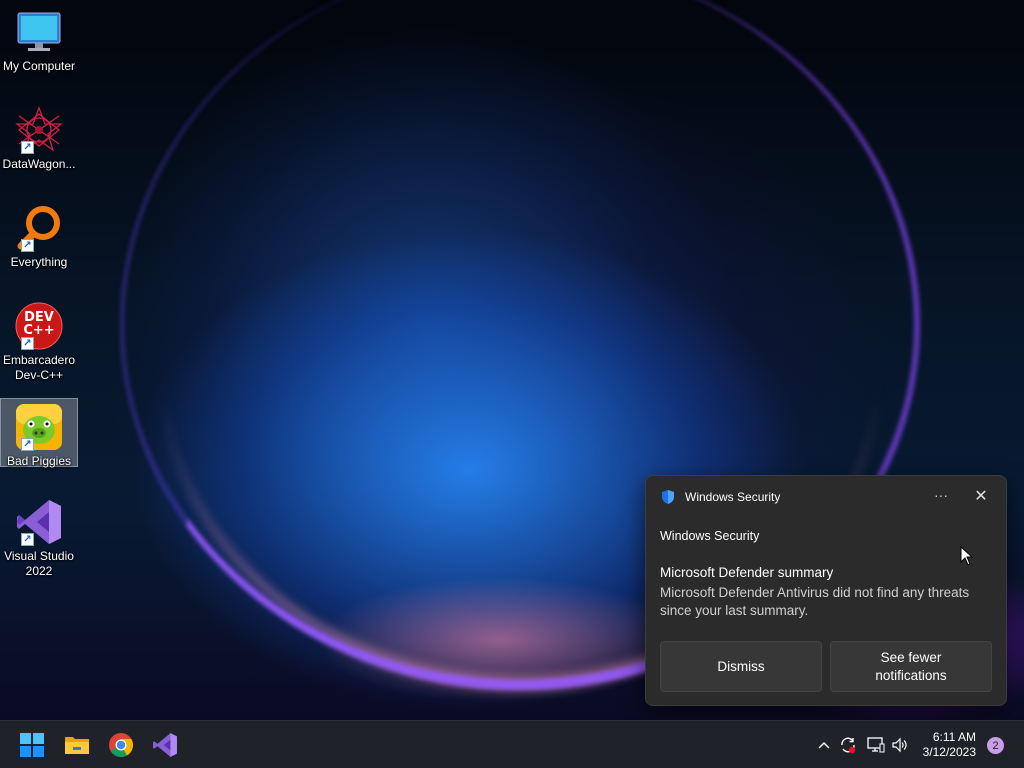  Describe the element at coordinates (995, 745) in the screenshot. I see `notification-count-badge: 2` at that location.